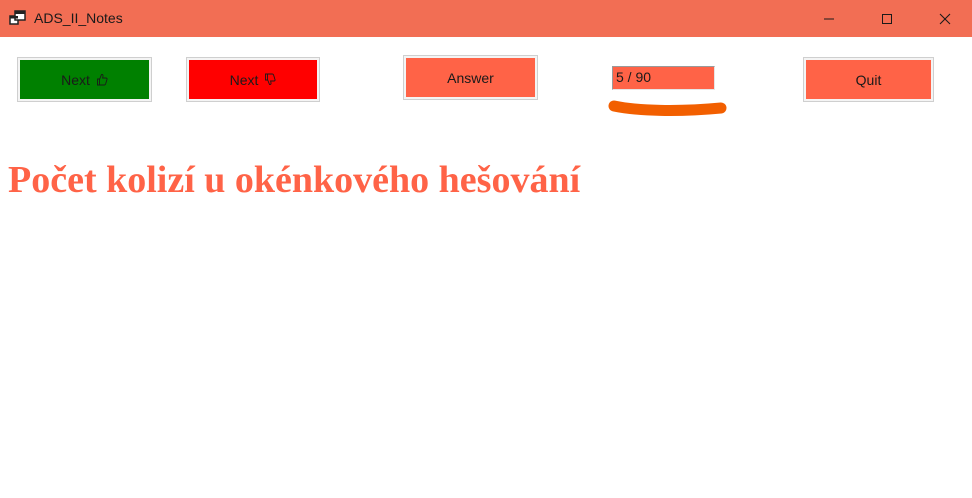 Image resolution: width=972 pixels, height=498 pixels. Describe the element at coordinates (102, 79) in the screenshot. I see `thumbs-up-icon` at that location.